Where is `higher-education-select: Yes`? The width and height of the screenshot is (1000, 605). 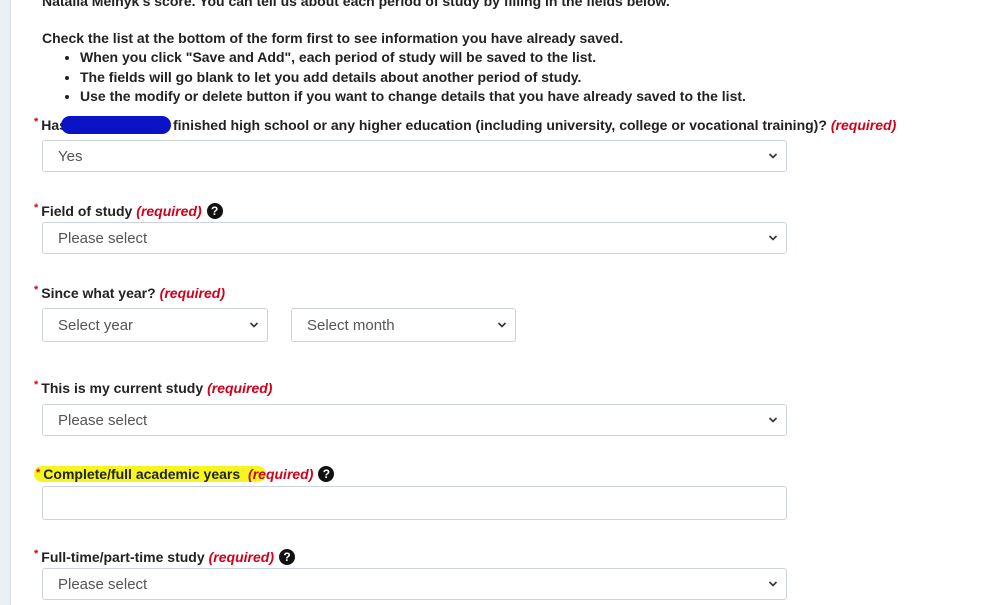
higher-education-select: Yes is located at coordinates (414, 156).